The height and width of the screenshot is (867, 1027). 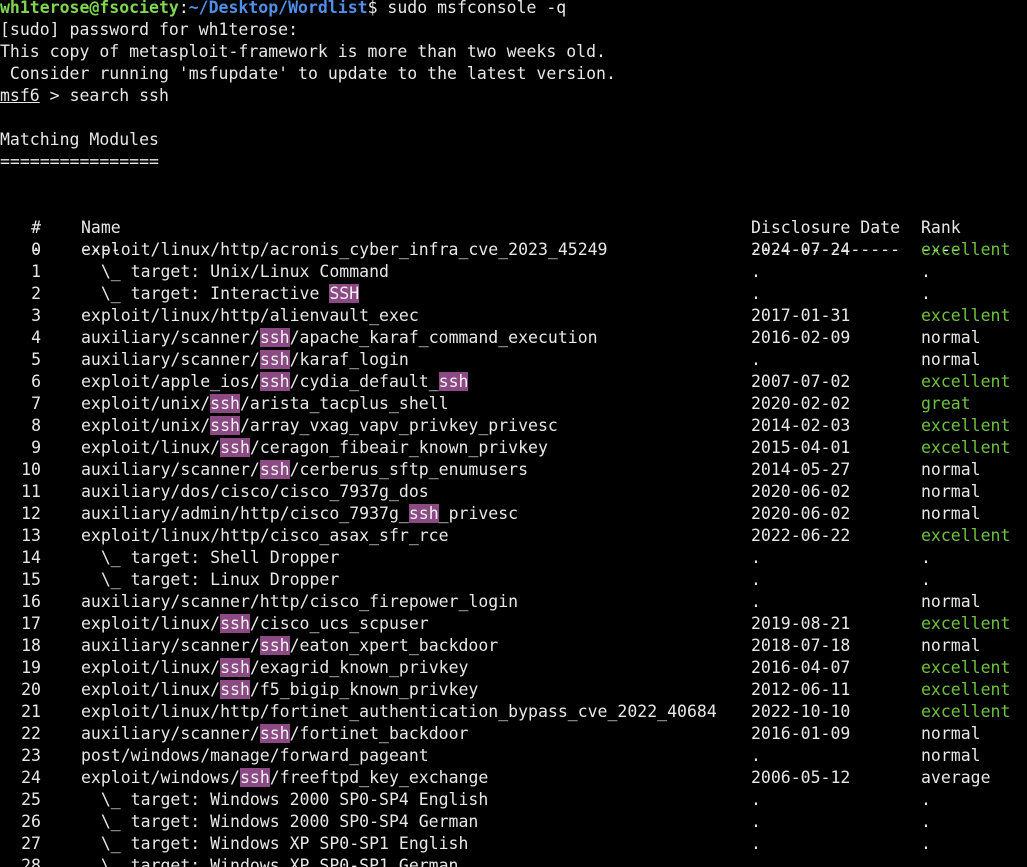 What do you see at coordinates (149, 29) in the screenshot?
I see `sudo-password-line: [sudo] password for wh1terose:` at bounding box center [149, 29].